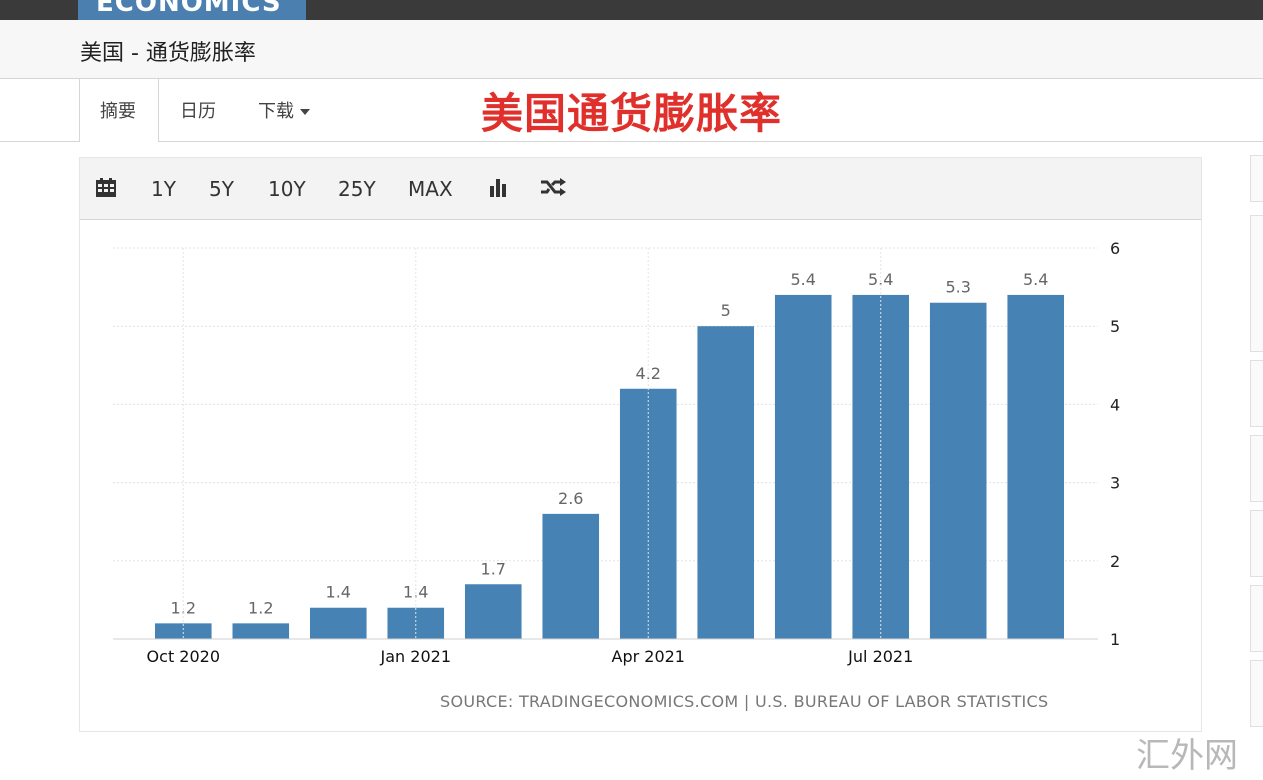  What do you see at coordinates (260, 607) in the screenshot?
I see `bar-value-label: 1.2` at bounding box center [260, 607].